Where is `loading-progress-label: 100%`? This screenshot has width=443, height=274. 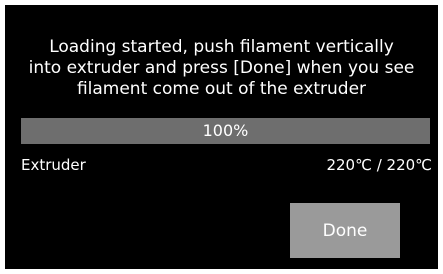 loading-progress-label: 100% is located at coordinates (225, 130).